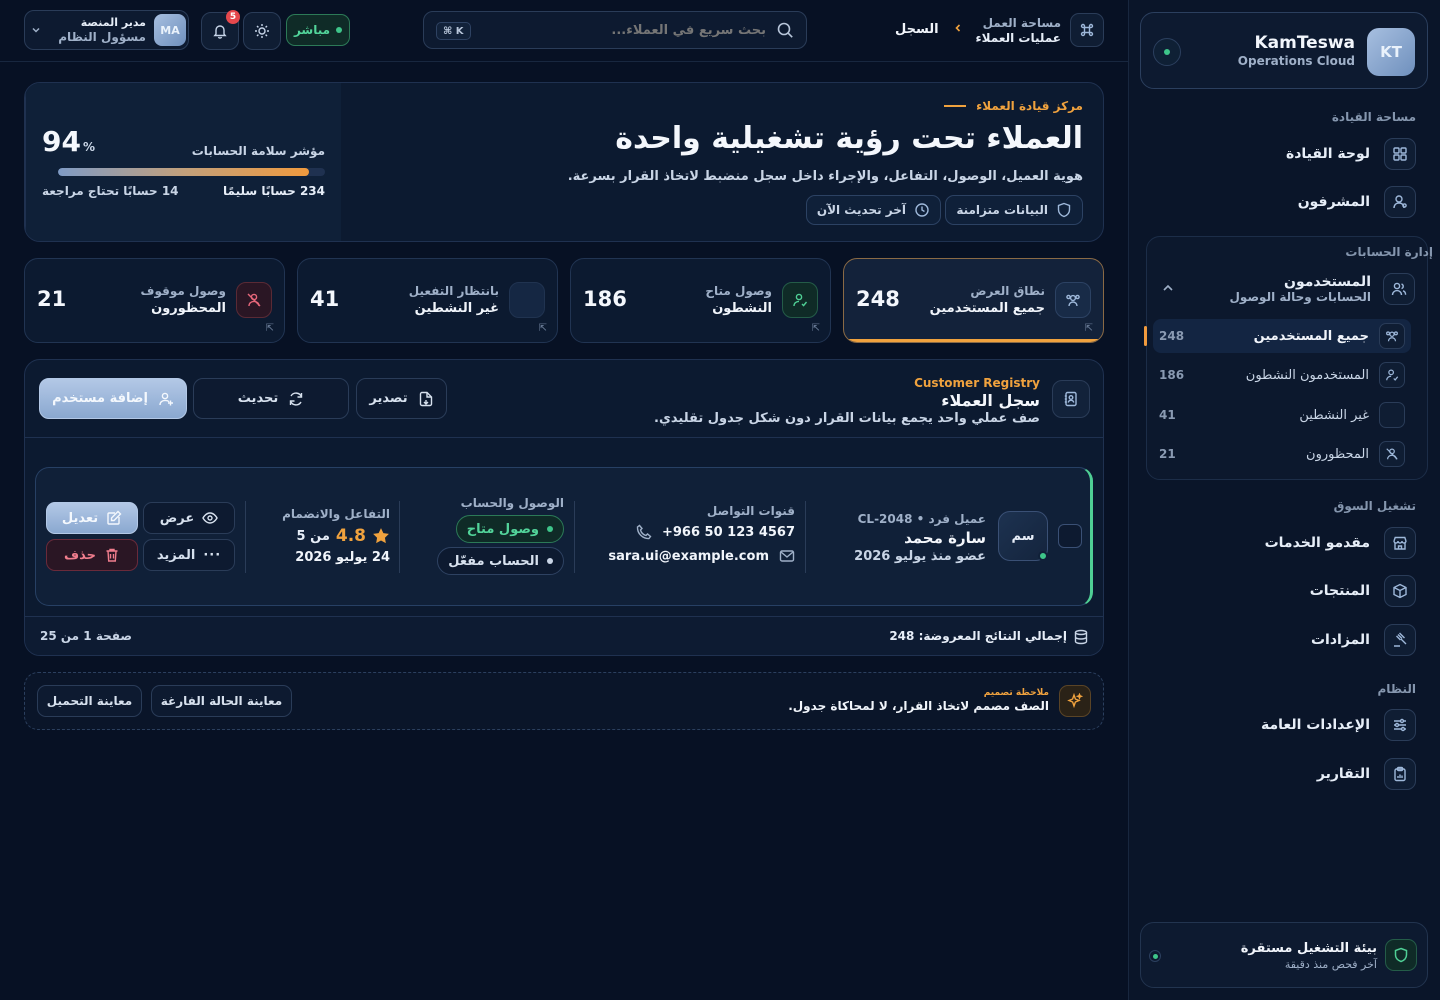 Image resolution: width=1440 pixels, height=1000 pixels. What do you see at coordinates (176, 555) in the screenshot?
I see `more-label: المزيد` at bounding box center [176, 555].